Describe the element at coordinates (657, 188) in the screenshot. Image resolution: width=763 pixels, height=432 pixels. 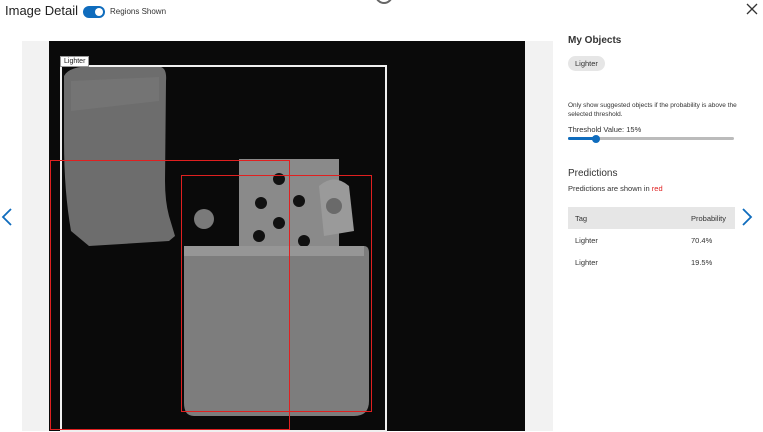
I see `predictions-note-color: red` at that location.